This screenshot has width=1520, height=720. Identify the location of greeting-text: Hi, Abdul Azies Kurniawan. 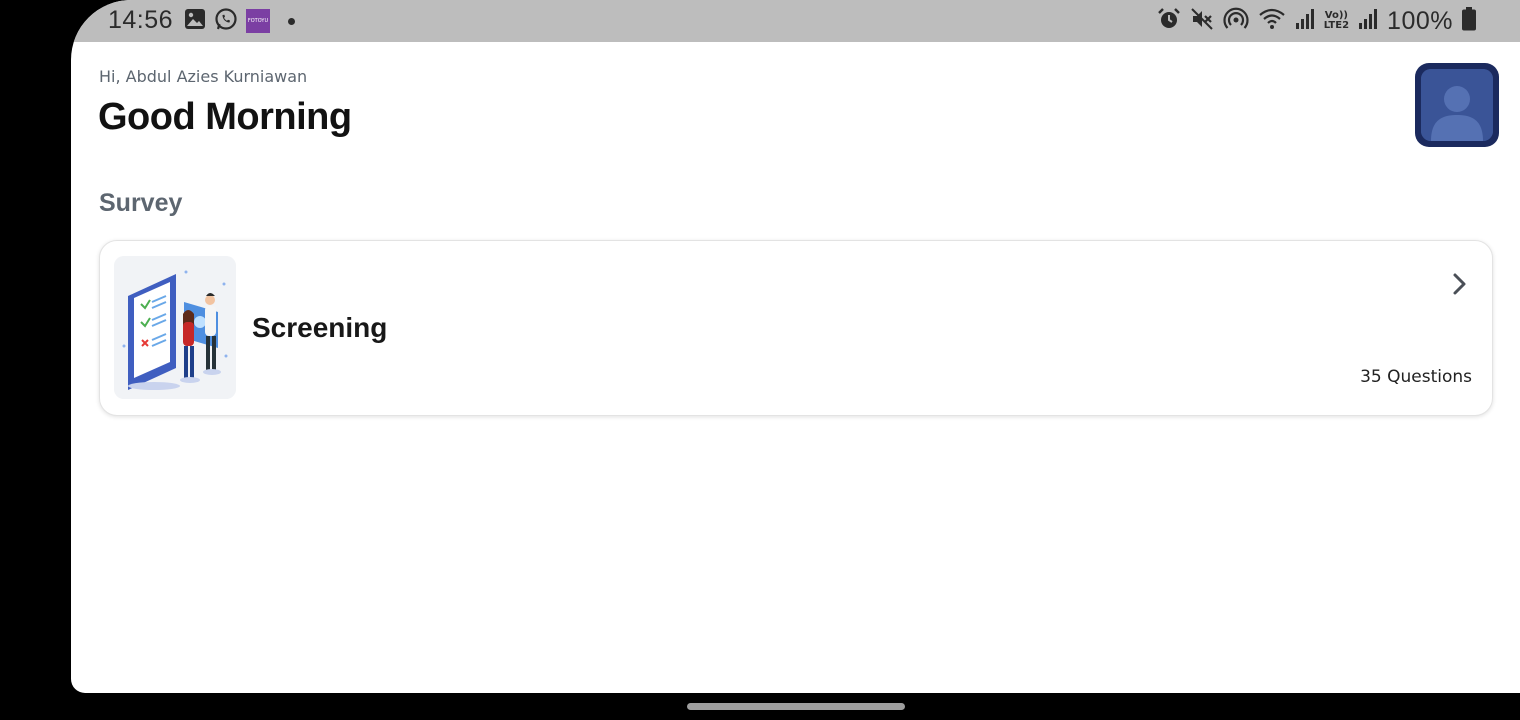
(203, 76).